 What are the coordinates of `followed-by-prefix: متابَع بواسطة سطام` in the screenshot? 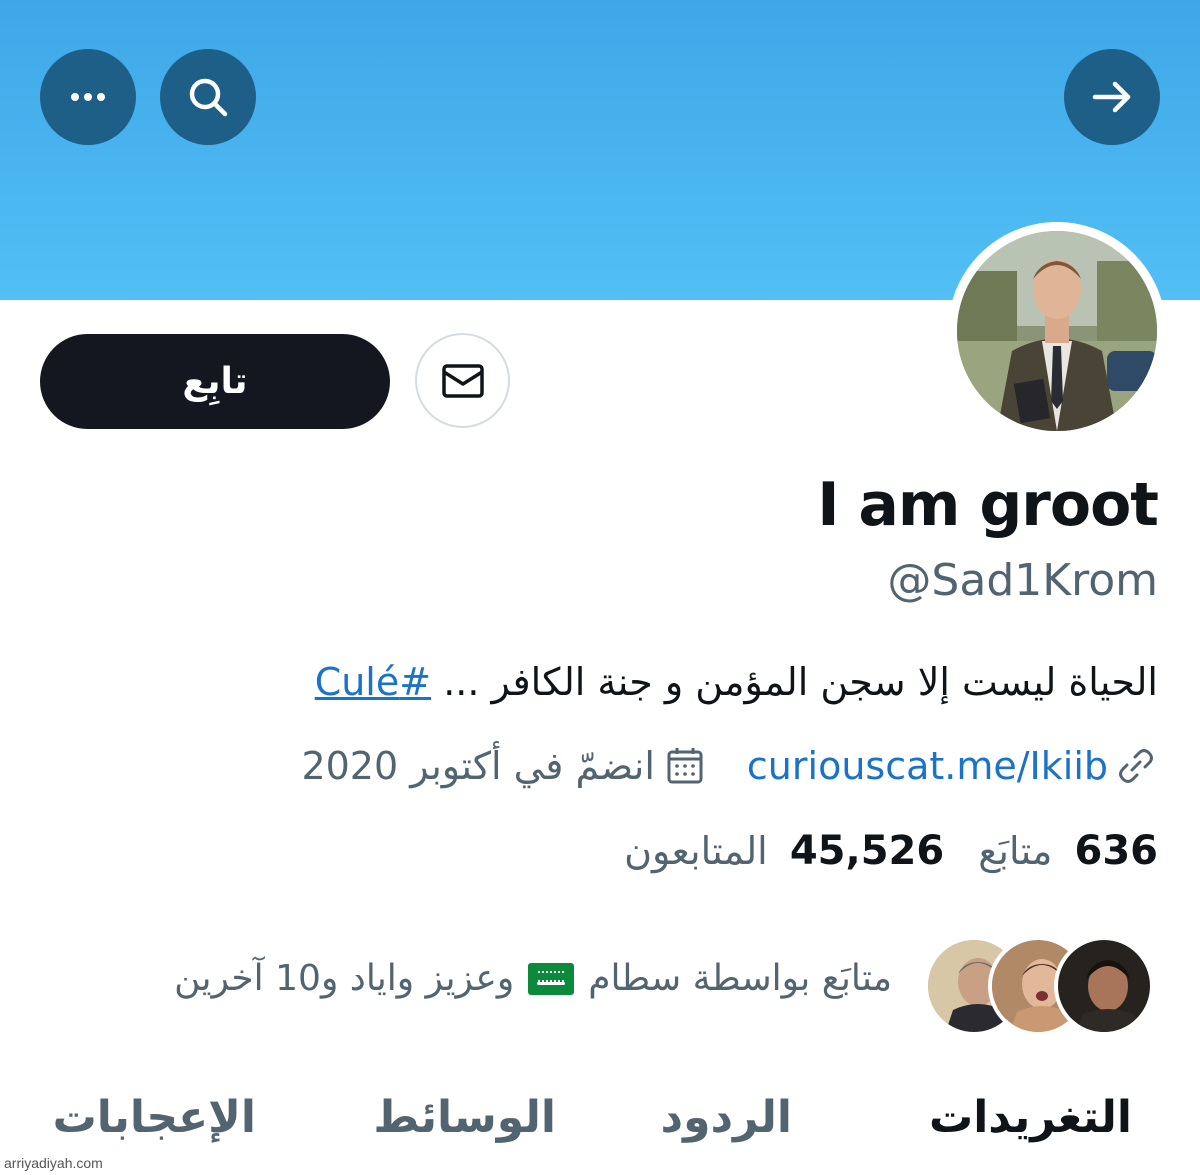 It's located at (740, 978).